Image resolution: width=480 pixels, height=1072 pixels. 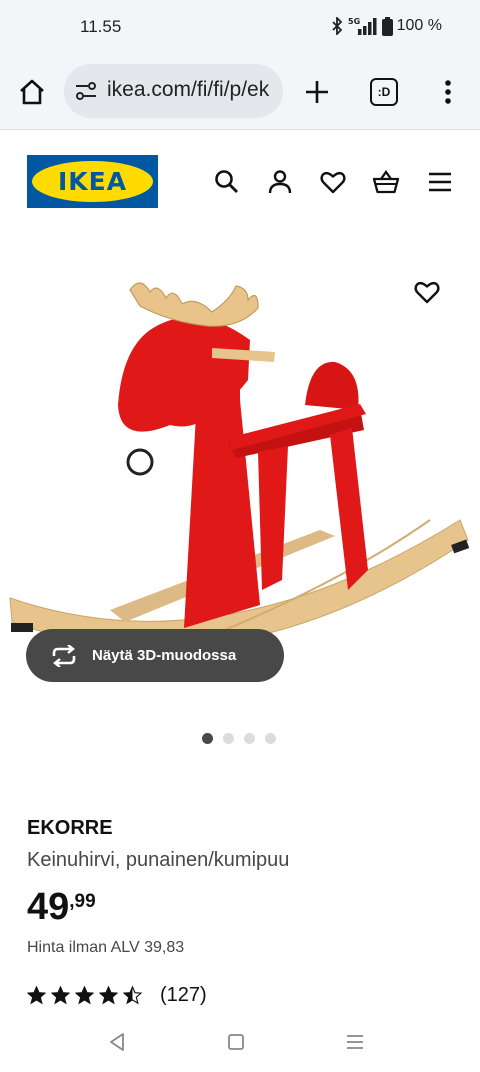 What do you see at coordinates (106, 947) in the screenshot?
I see `price-excl-vat: Hinta ilman ALV 39,83` at bounding box center [106, 947].